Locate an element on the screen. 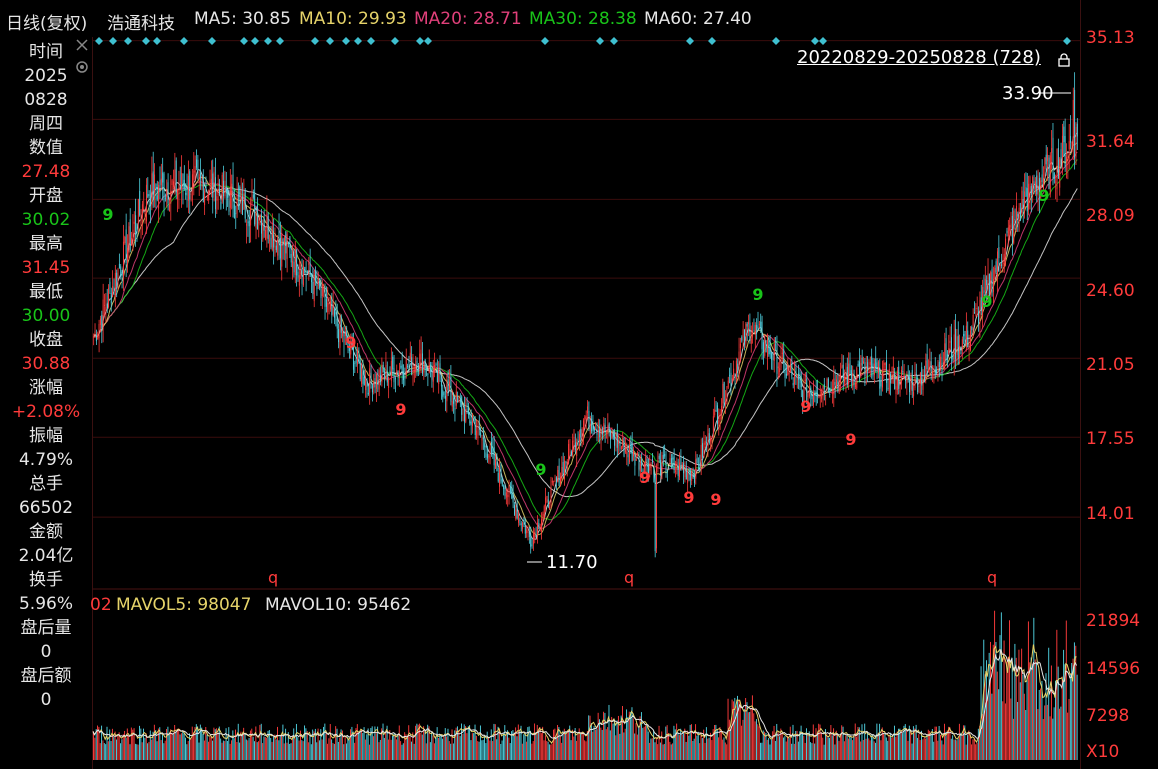  td-nine-marker: 9 is located at coordinates (715, 499).